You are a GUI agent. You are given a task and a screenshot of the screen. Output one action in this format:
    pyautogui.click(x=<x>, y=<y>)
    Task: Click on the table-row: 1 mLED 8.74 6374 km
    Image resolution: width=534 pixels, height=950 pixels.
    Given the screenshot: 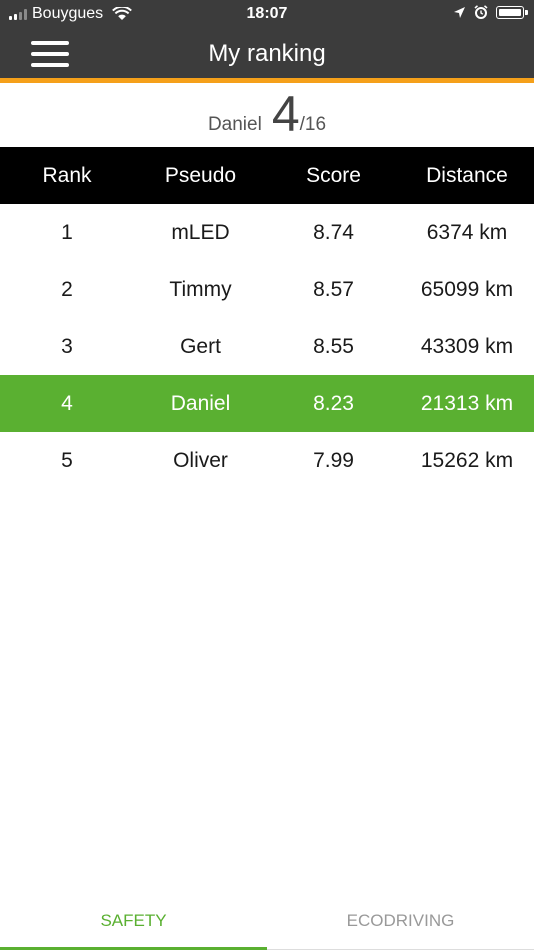 What is the action you would take?
    pyautogui.click(x=267, y=232)
    